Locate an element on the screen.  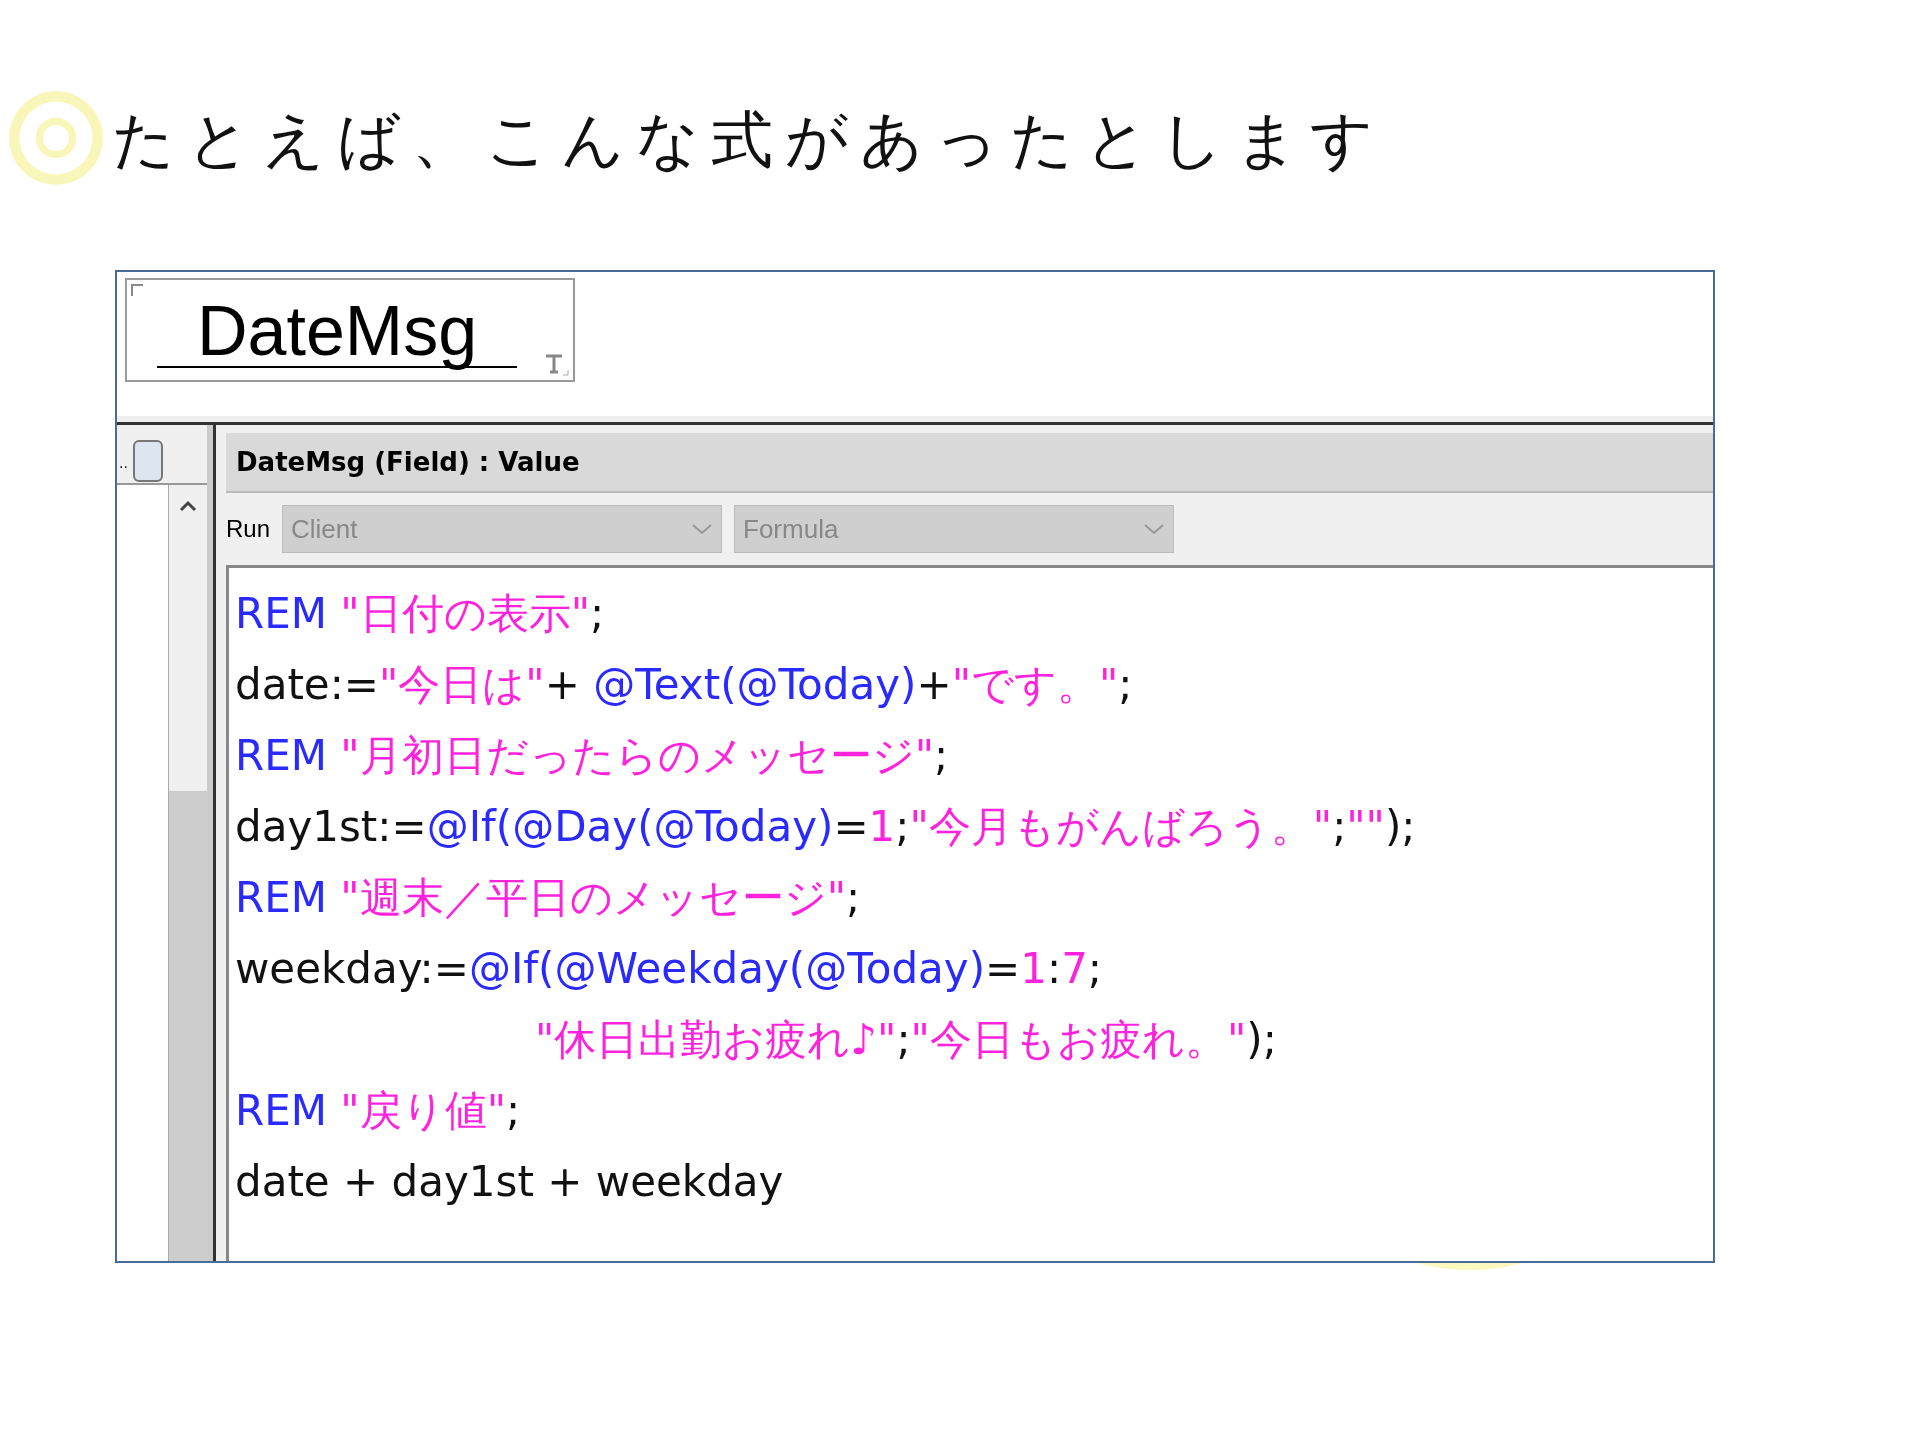
panel-title: DateMsg (Field) : Value is located at coordinates (969, 463).